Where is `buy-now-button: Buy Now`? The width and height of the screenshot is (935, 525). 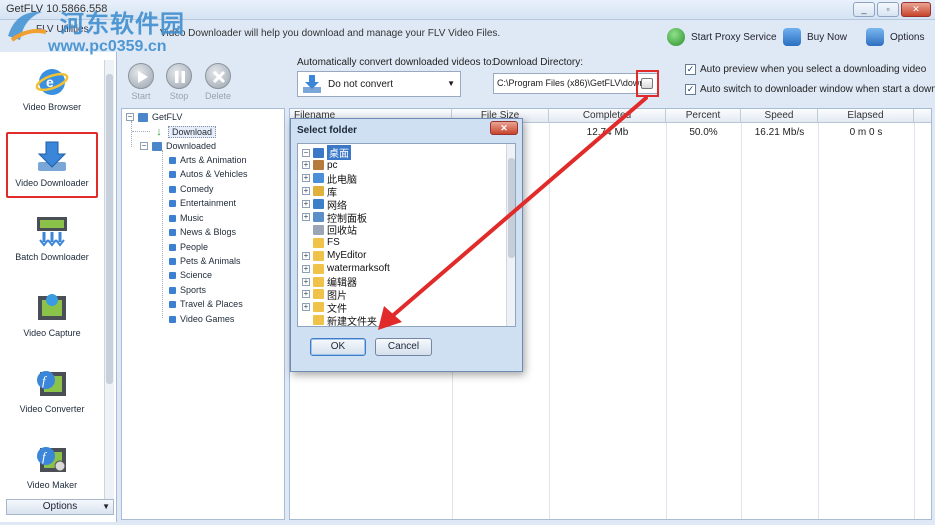 buy-now-button: Buy Now is located at coordinates (815, 37).